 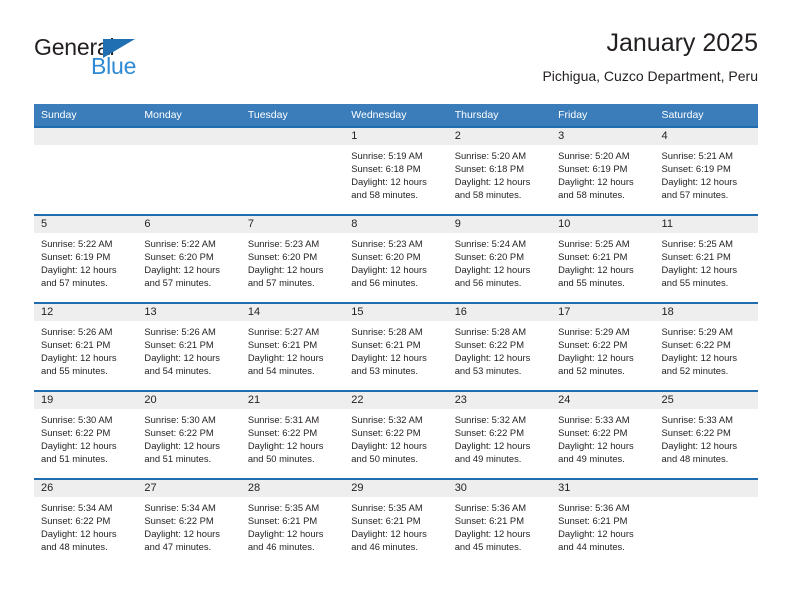 What do you see at coordinates (267, 115) in the screenshot?
I see `weekday-header-tuesday: Tuesday` at bounding box center [267, 115].